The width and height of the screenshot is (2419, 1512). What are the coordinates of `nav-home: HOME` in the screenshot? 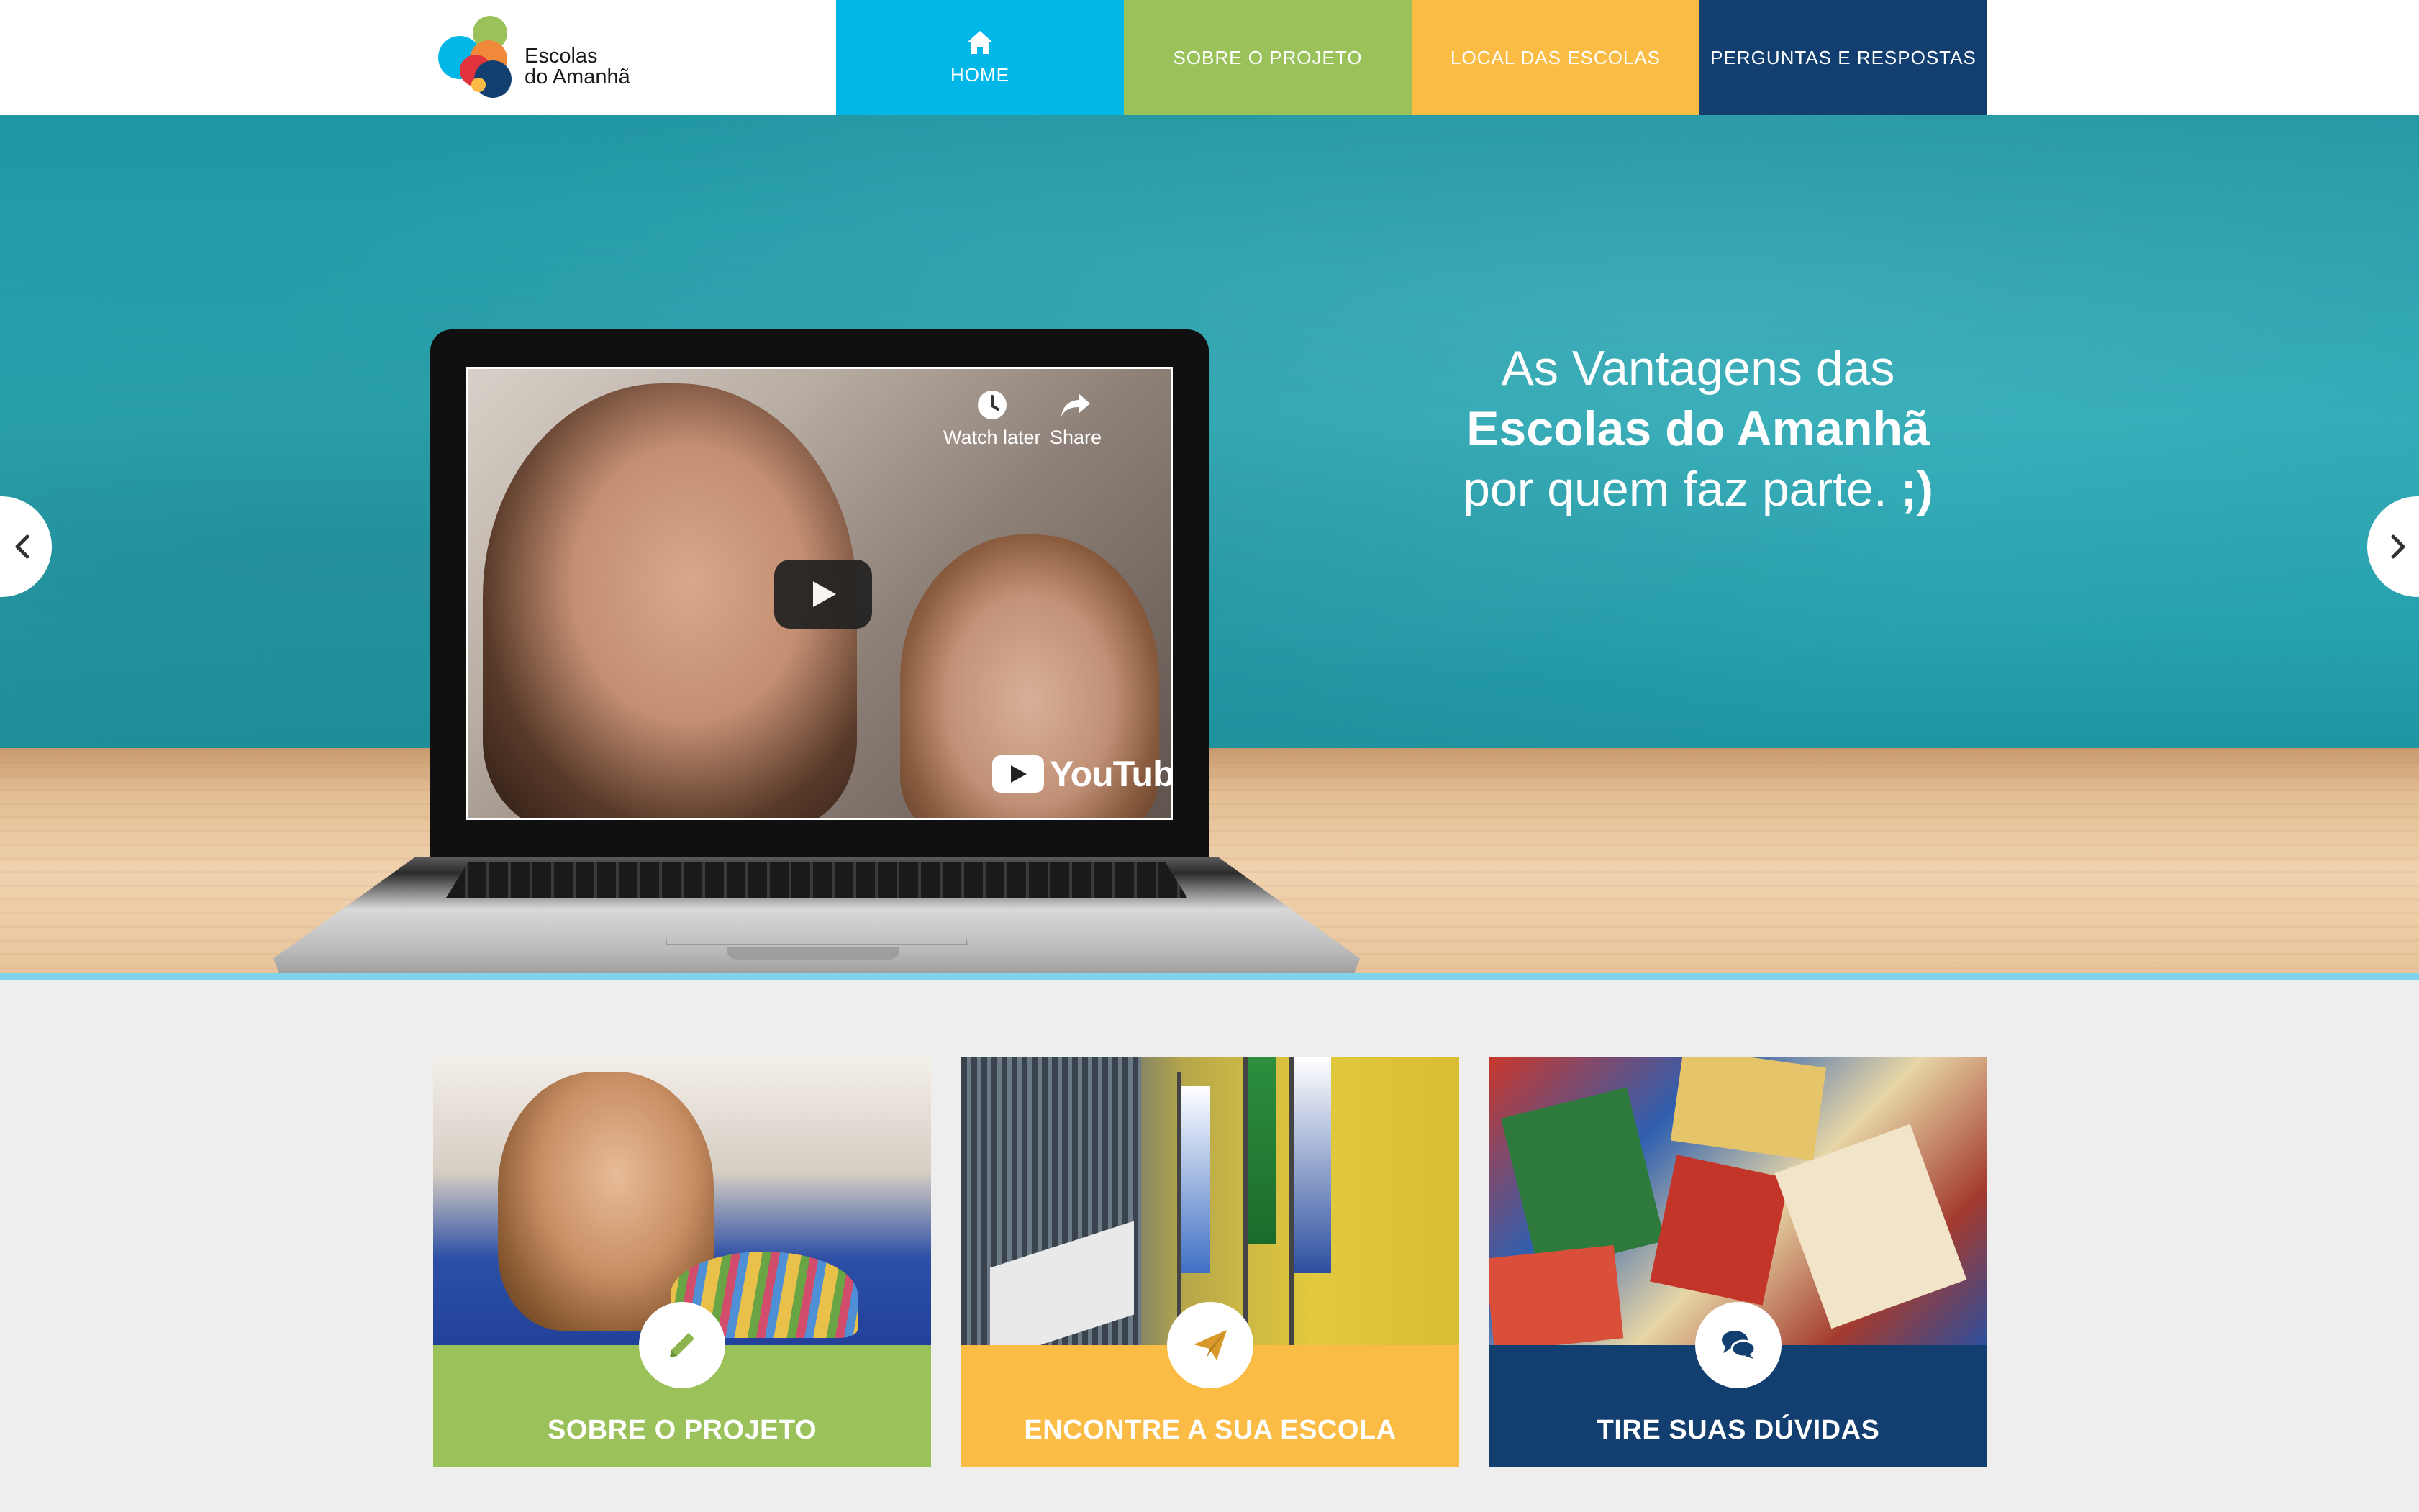 It's located at (980, 65).